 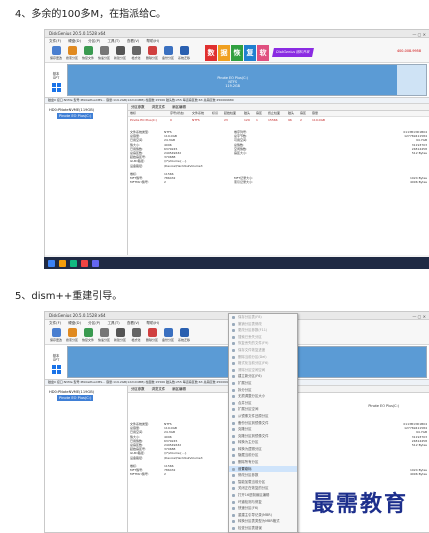 I want to click on chrome-icon, so click(x=84, y=263).